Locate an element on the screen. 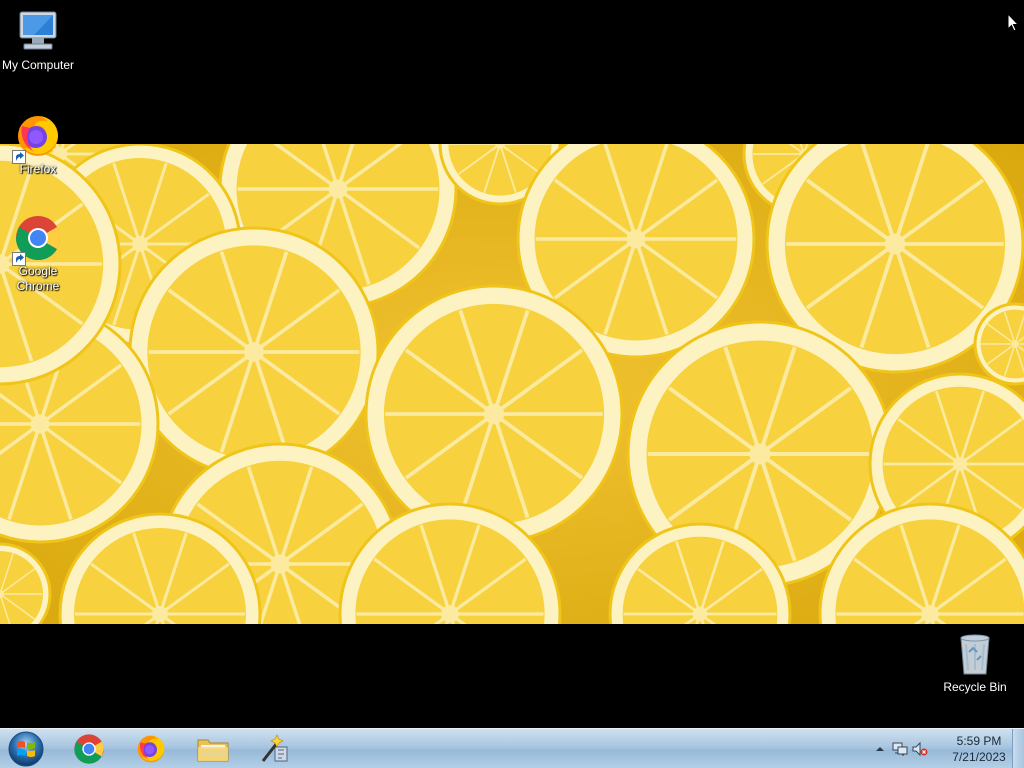 This screenshot has height=768, width=1024. desktop-icon-my-computer: My Computer is located at coordinates (38, 40).